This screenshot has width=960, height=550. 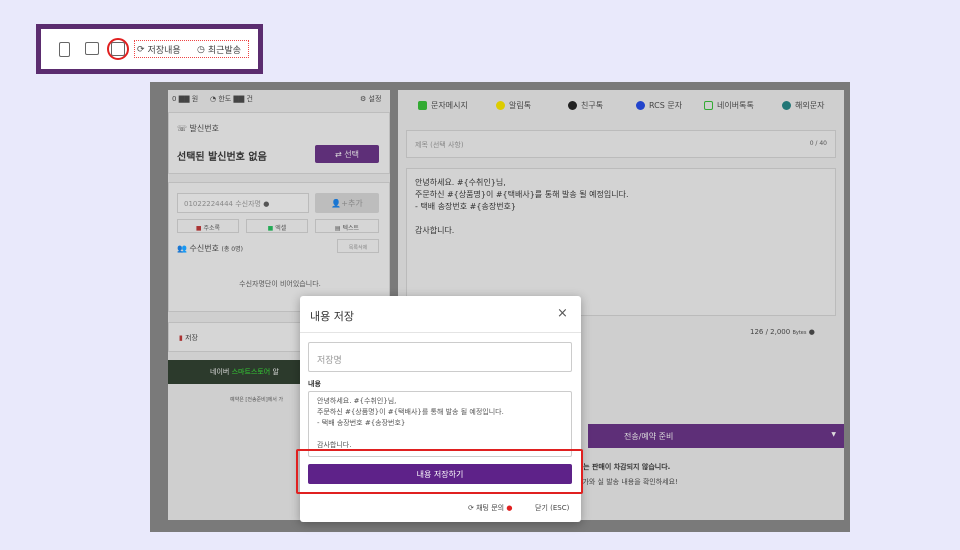 What do you see at coordinates (222, 157) in the screenshot?
I see `no-sender-text: 선택된 발신번호 없음` at bounding box center [222, 157].